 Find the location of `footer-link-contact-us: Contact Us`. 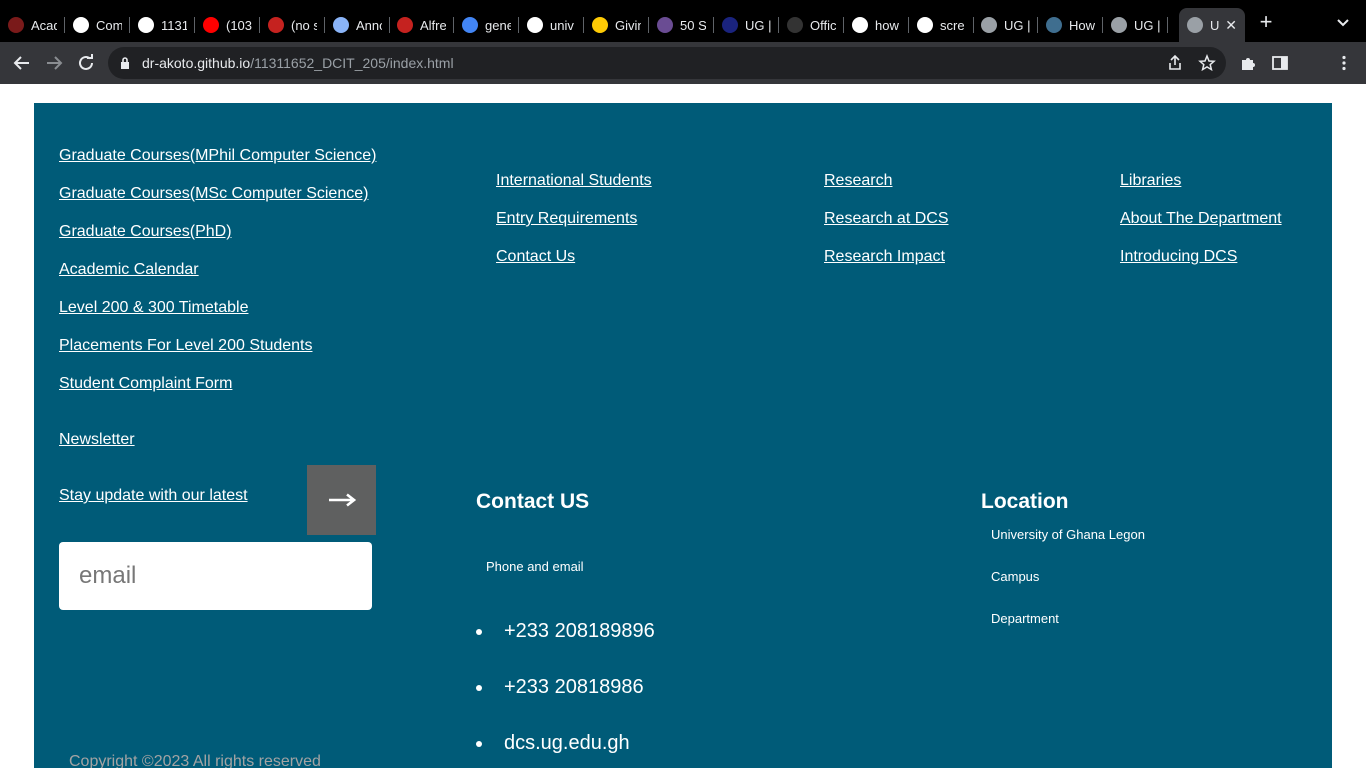

footer-link-contact-us: Contact Us is located at coordinates (535, 257).